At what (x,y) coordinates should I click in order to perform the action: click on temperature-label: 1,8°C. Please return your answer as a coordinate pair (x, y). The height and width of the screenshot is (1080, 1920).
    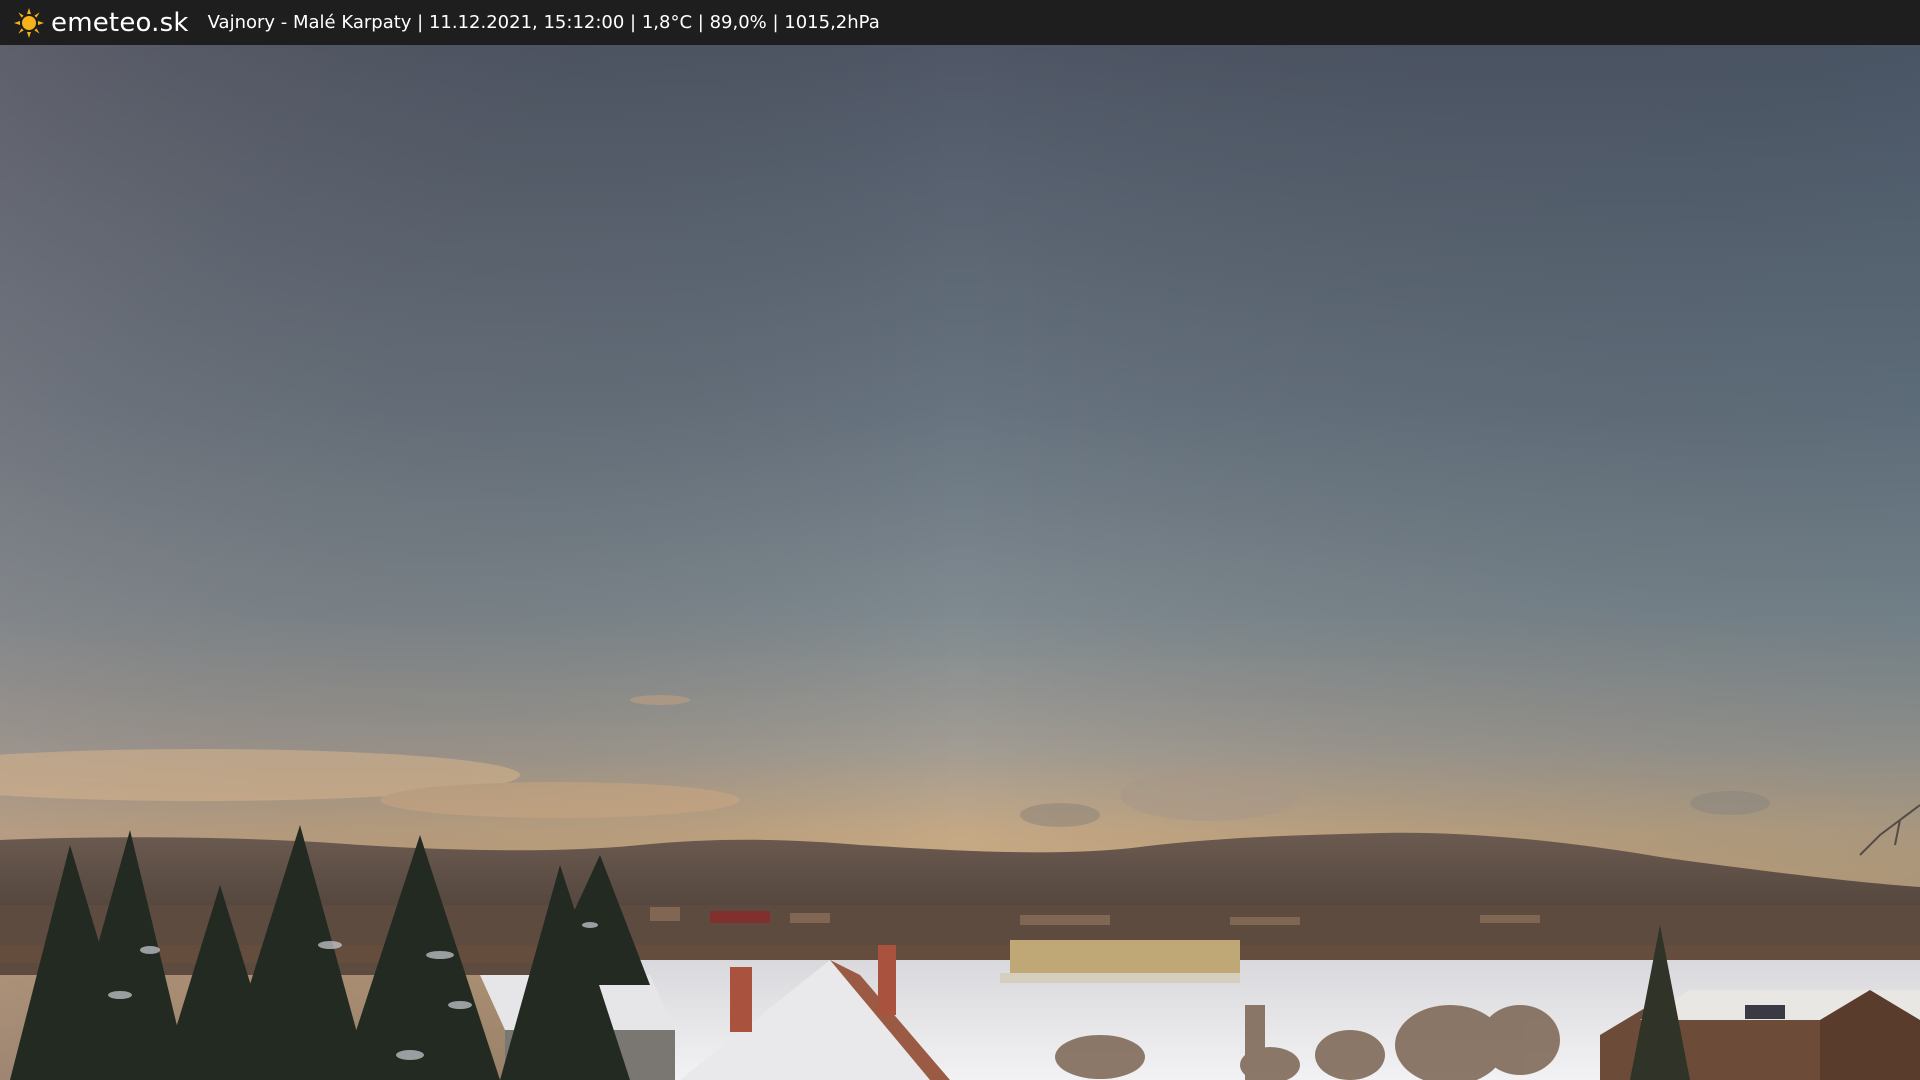
    Looking at the image, I should click on (667, 22).